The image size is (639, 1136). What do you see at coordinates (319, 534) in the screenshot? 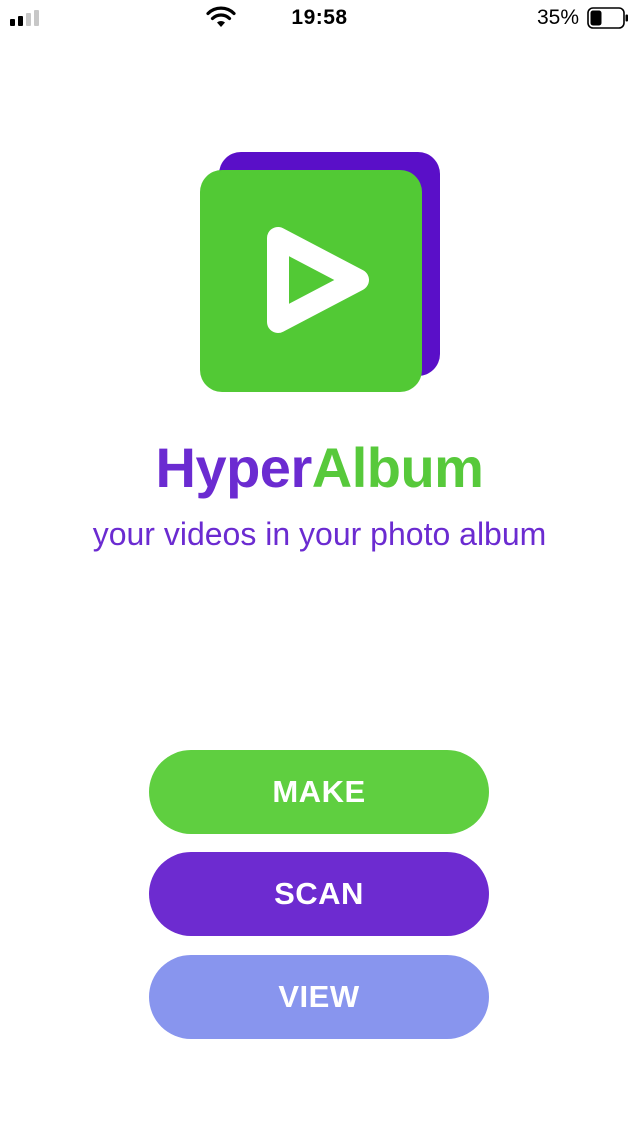
I see `app-tagline: your videos in your photo album` at bounding box center [319, 534].